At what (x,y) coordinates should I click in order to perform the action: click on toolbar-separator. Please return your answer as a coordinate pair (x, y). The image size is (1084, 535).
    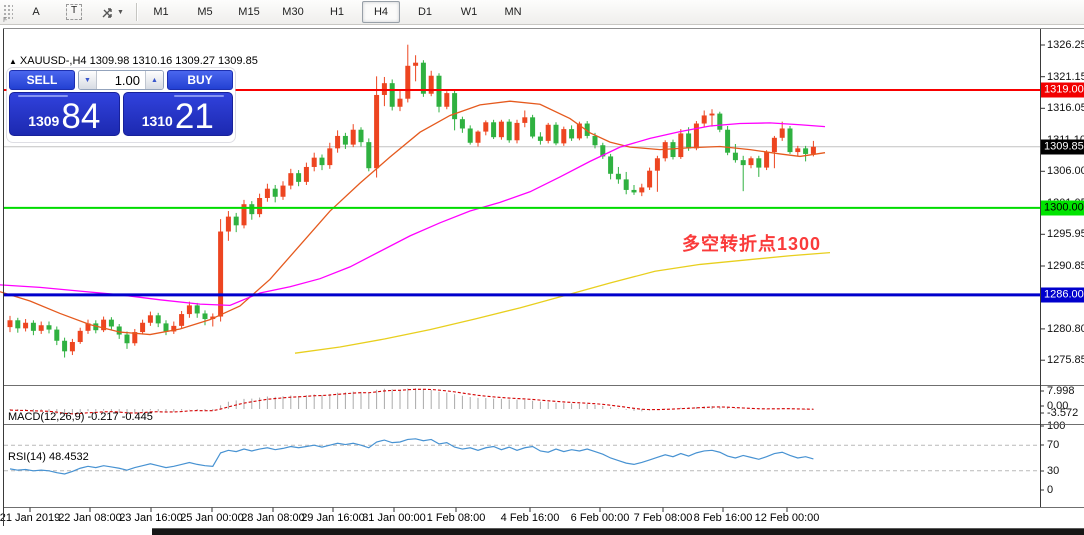
    Looking at the image, I should click on (136, 12).